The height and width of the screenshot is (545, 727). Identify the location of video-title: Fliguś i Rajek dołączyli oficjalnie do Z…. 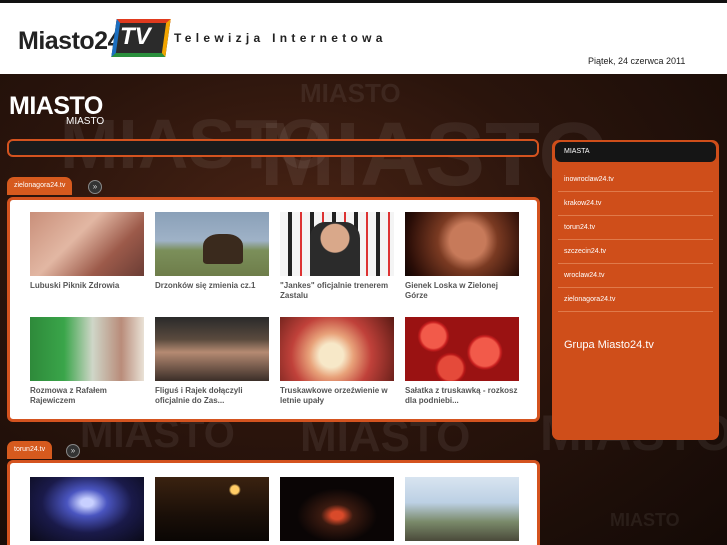
(212, 396).